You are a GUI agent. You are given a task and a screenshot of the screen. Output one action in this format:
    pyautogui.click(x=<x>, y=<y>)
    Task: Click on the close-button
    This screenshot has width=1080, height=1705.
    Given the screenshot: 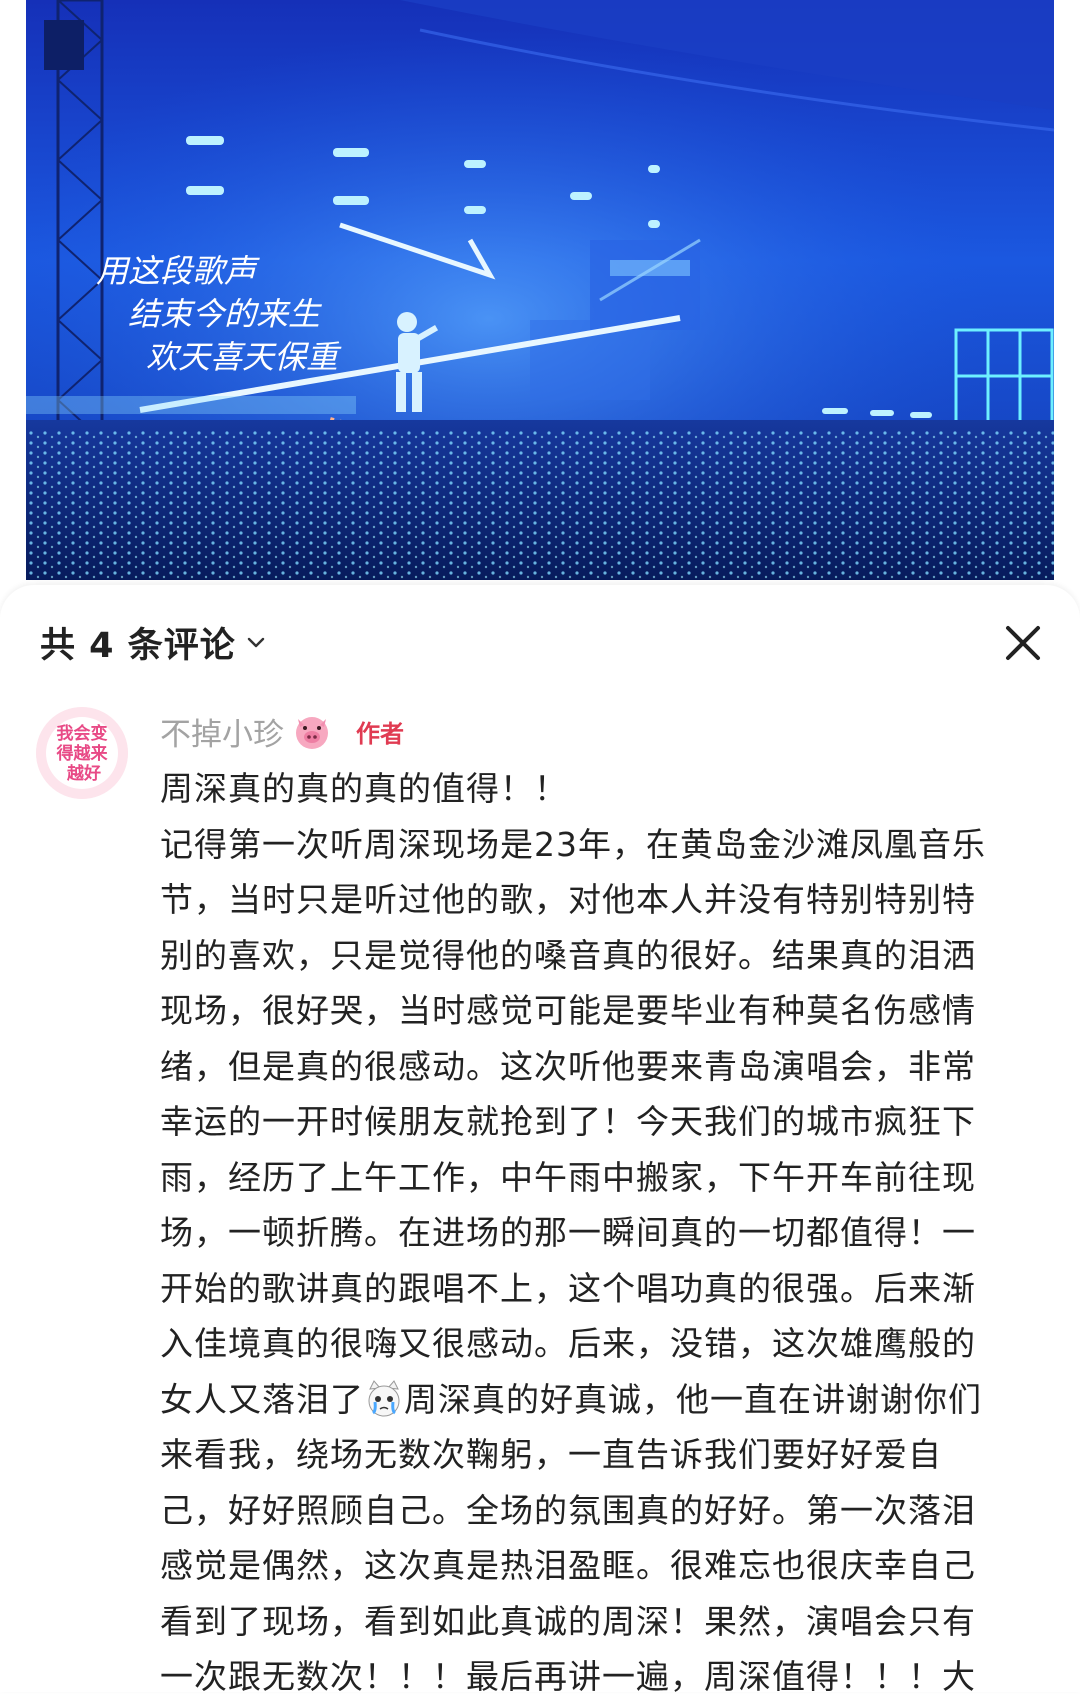 What is the action you would take?
    pyautogui.click(x=1023, y=643)
    